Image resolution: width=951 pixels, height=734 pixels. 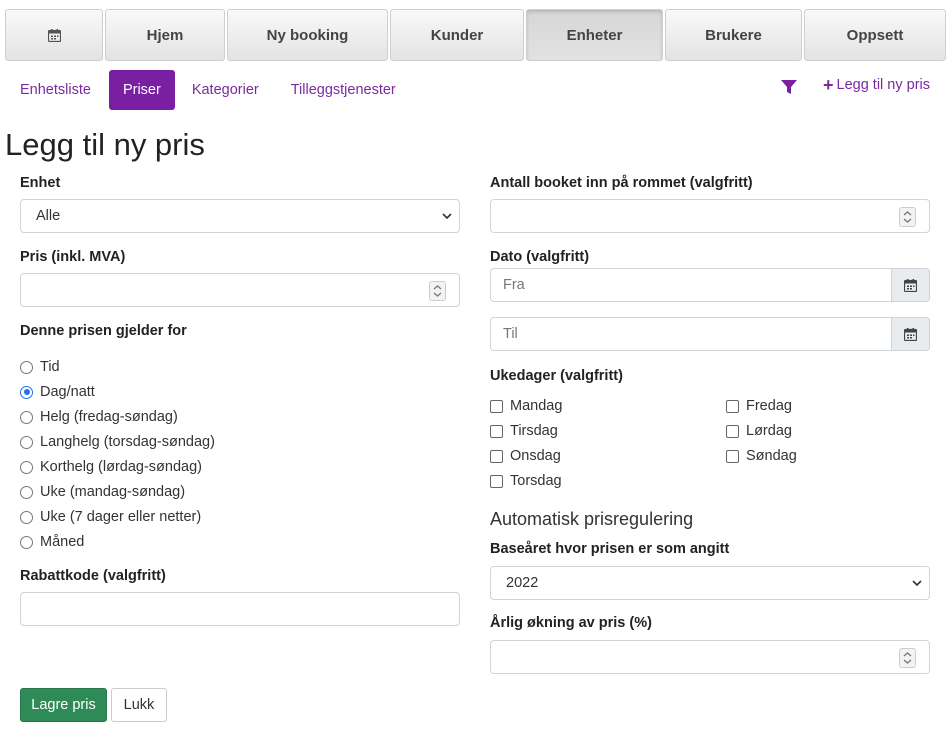 What do you see at coordinates (225, 90) in the screenshot?
I see `subnav-categories: Kategorier` at bounding box center [225, 90].